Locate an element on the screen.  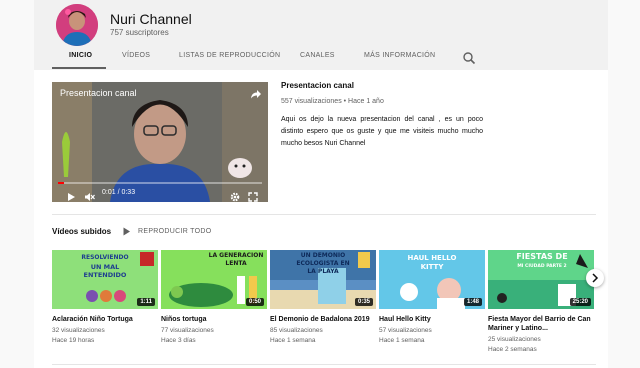
thumbnail-text: UN MAL is located at coordinates (105, 267).